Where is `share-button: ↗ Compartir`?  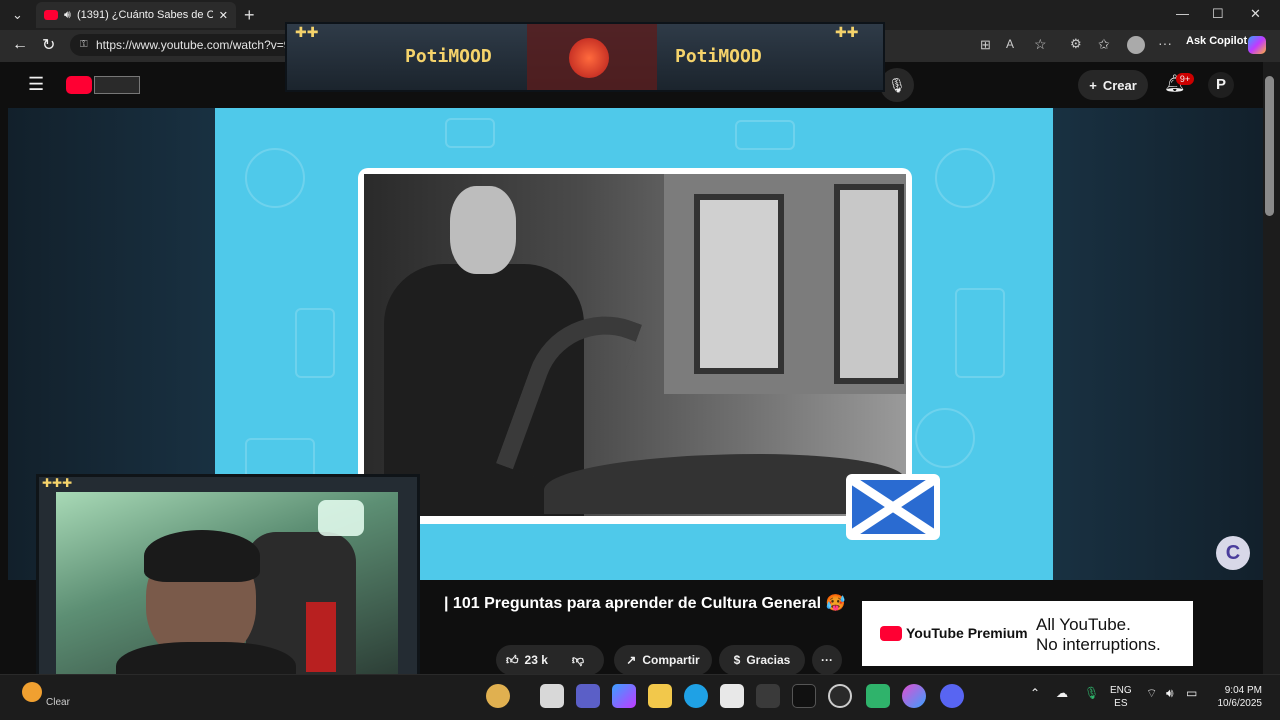
share-button: ↗ Compartir is located at coordinates (663, 660).